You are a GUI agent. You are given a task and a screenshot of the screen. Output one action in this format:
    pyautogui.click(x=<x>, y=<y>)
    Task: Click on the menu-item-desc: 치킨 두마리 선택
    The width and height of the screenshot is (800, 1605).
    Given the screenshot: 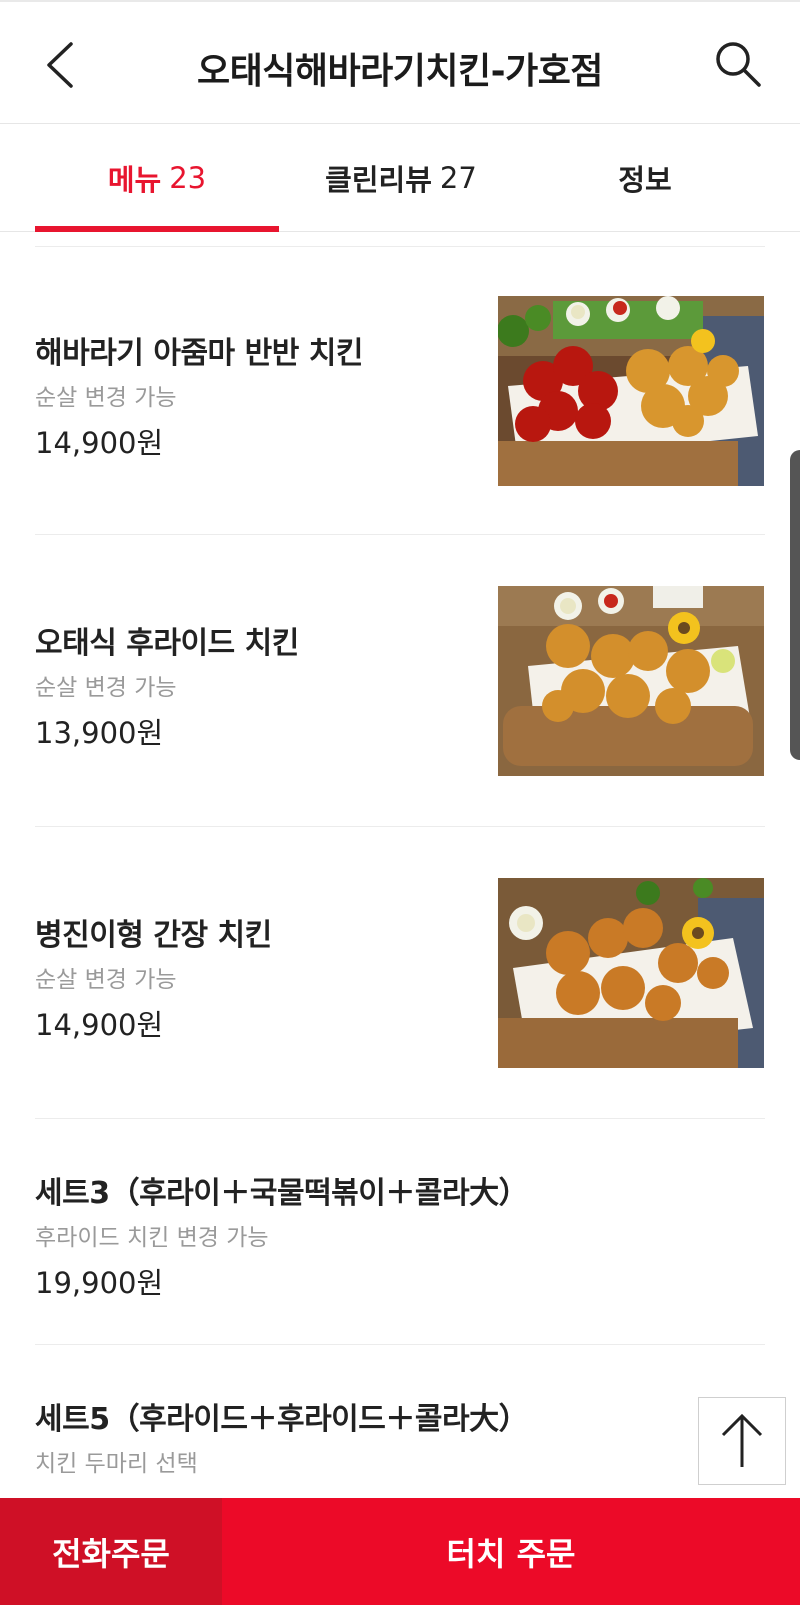 What is the action you would take?
    pyautogui.click(x=116, y=1464)
    